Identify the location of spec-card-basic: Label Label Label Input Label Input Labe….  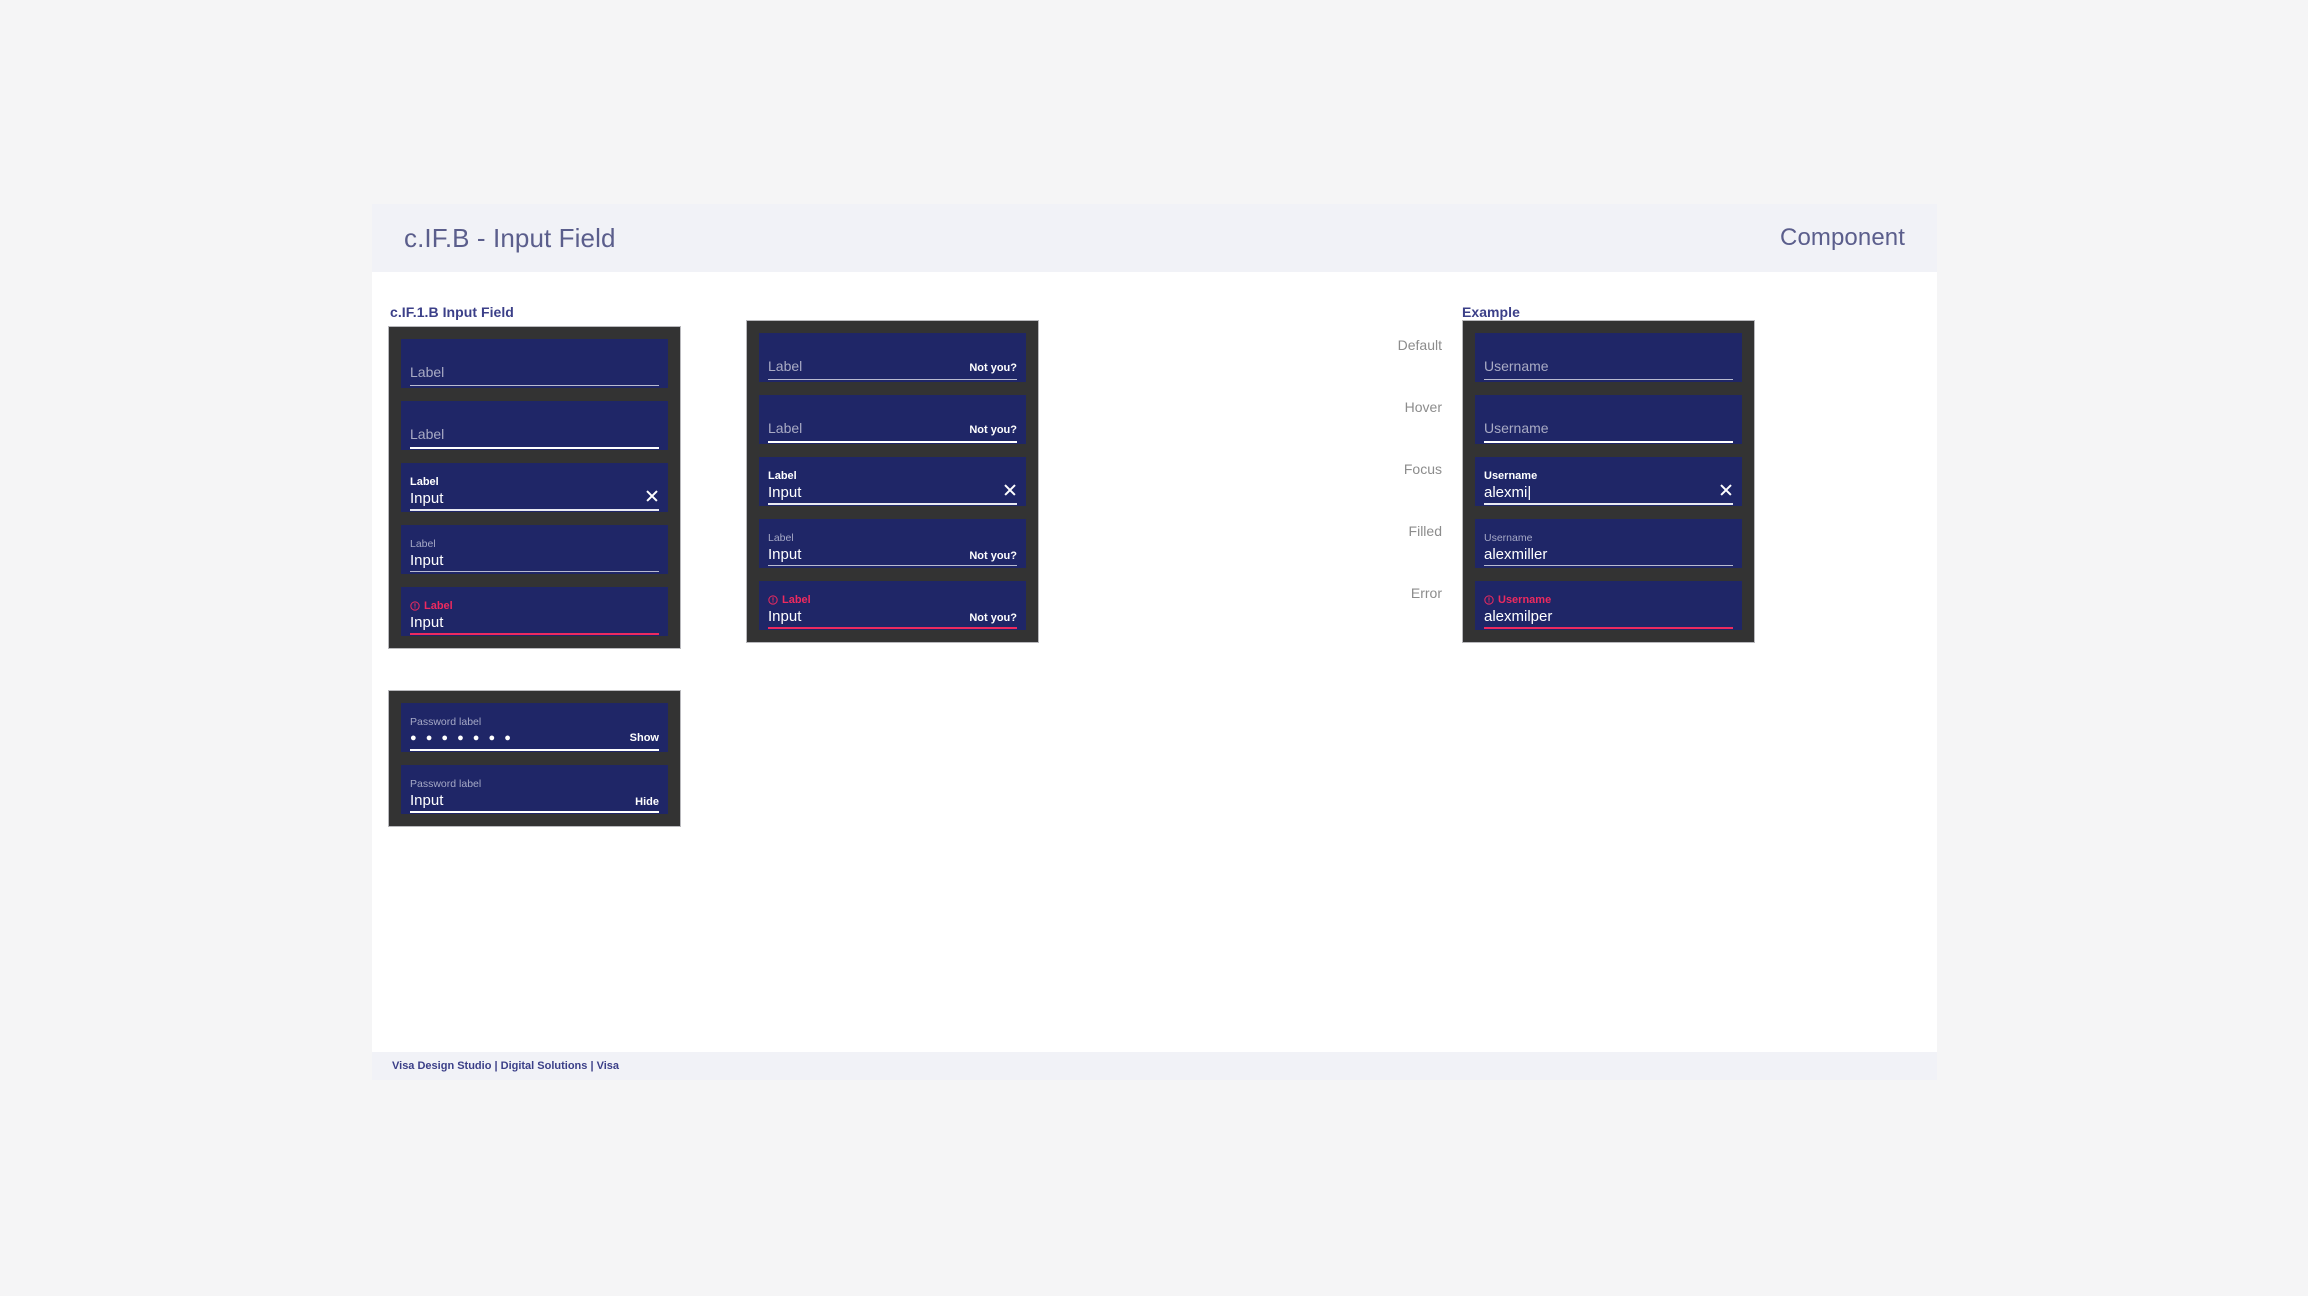
(534, 487).